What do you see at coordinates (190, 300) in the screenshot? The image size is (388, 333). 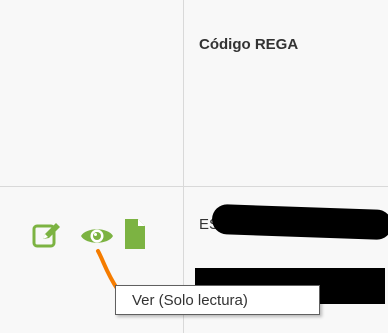 I see `tooltip-text: Ver (Solo lectura)` at bounding box center [190, 300].